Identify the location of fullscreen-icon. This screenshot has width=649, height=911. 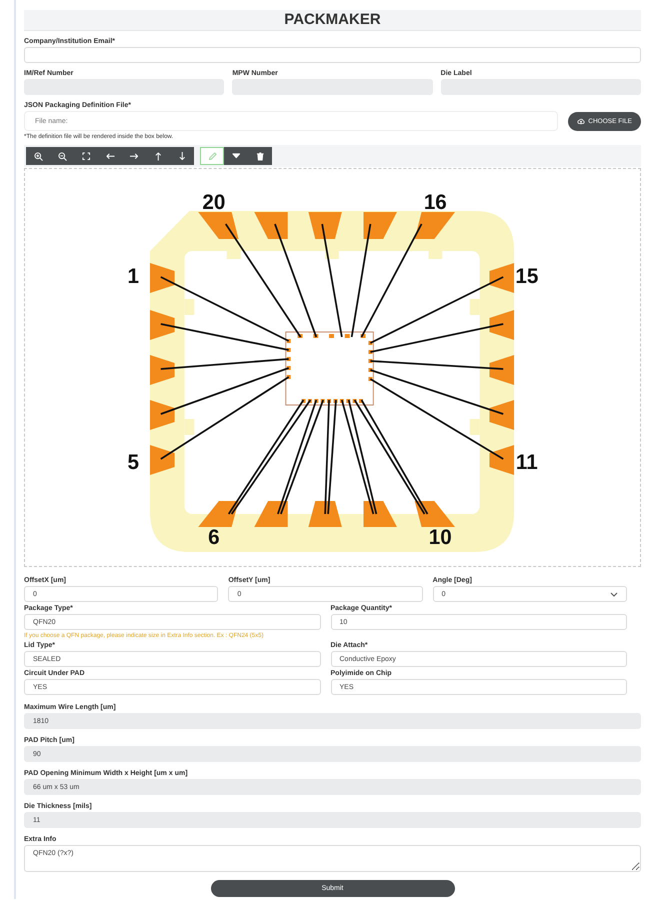
(86, 156).